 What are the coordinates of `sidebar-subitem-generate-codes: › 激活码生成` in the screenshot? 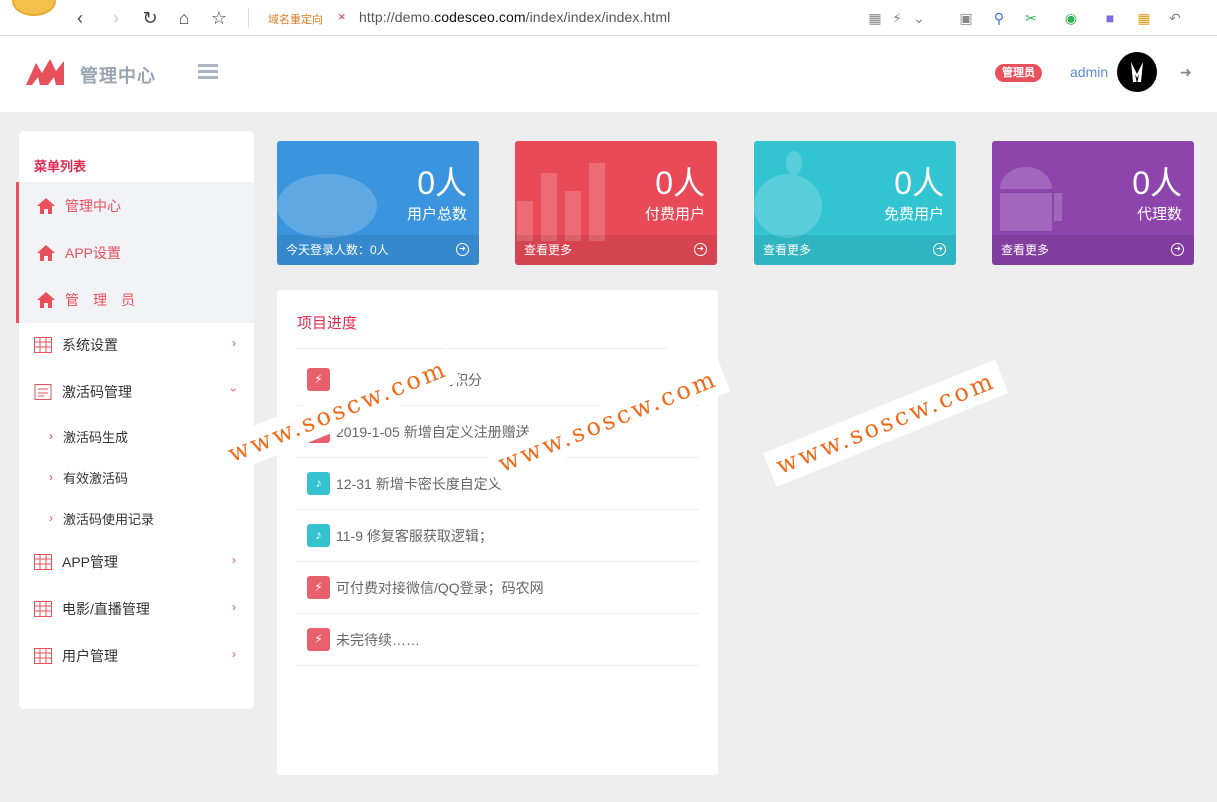 It's located at (88, 436).